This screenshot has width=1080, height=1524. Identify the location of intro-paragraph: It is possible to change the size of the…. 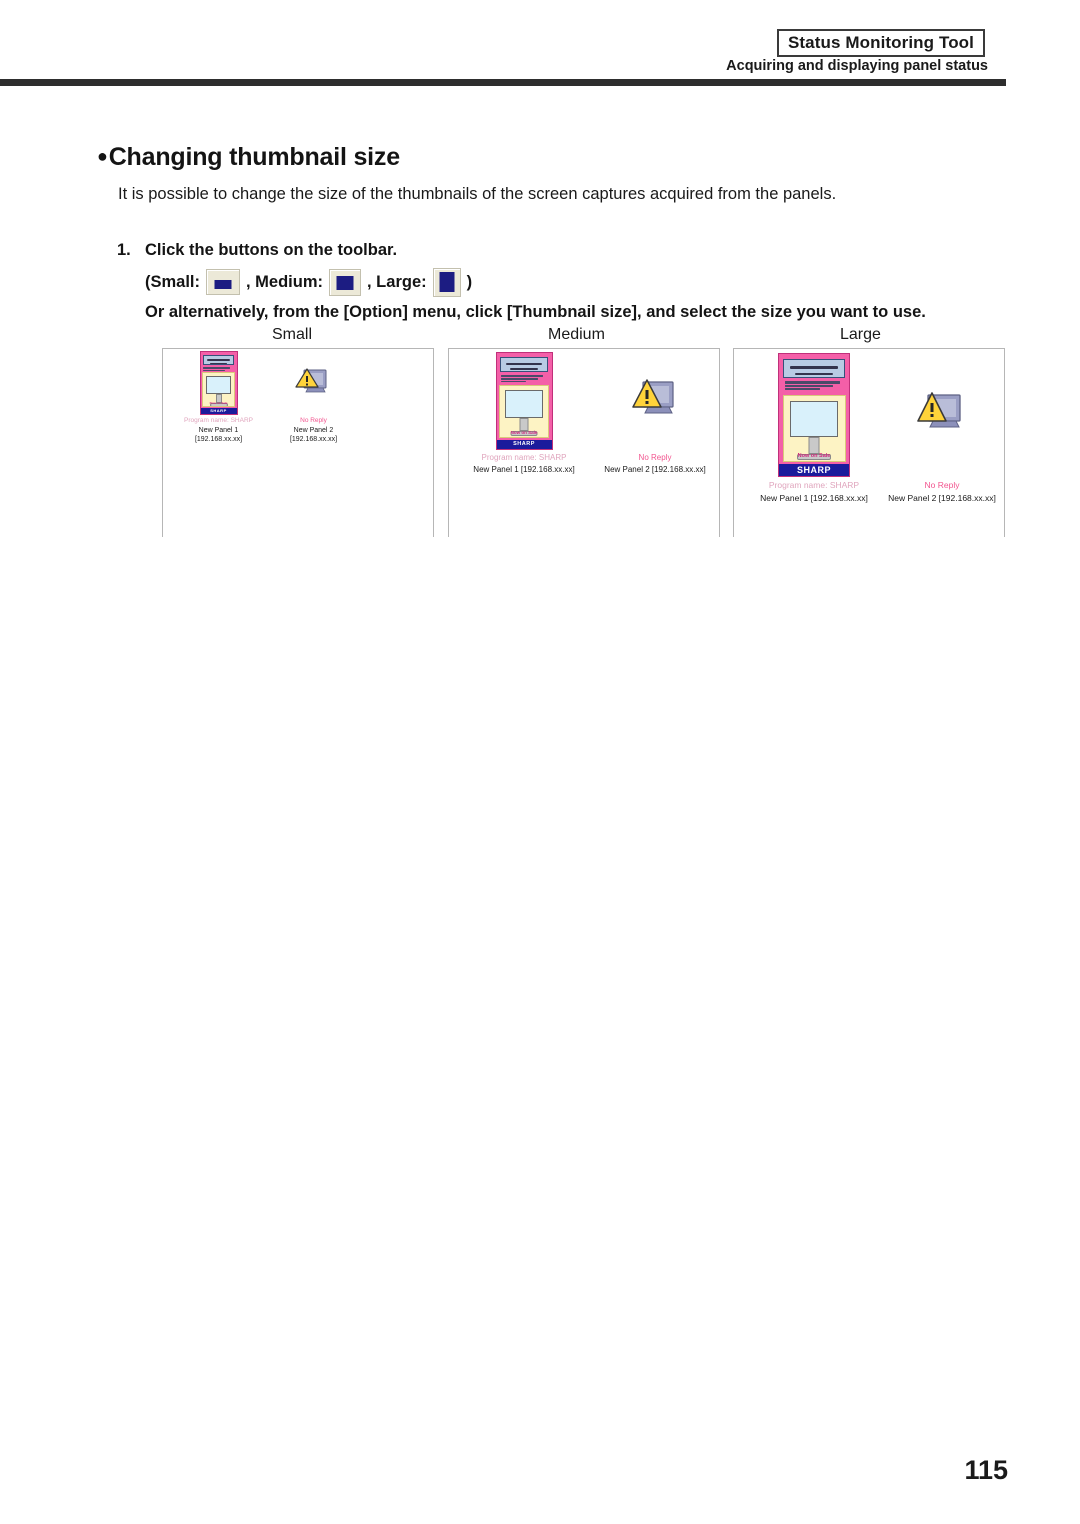
(477, 194).